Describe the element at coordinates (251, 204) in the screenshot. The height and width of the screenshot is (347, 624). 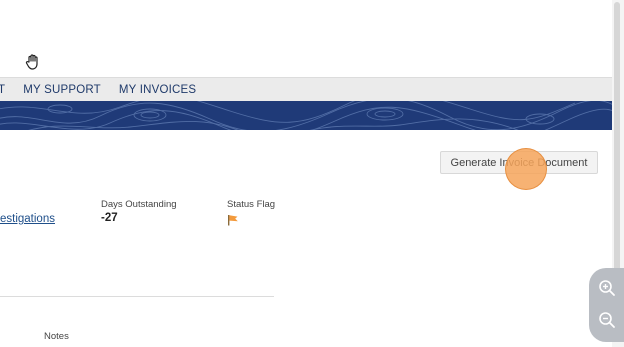
I see `status-flag-label: Status Flag` at that location.